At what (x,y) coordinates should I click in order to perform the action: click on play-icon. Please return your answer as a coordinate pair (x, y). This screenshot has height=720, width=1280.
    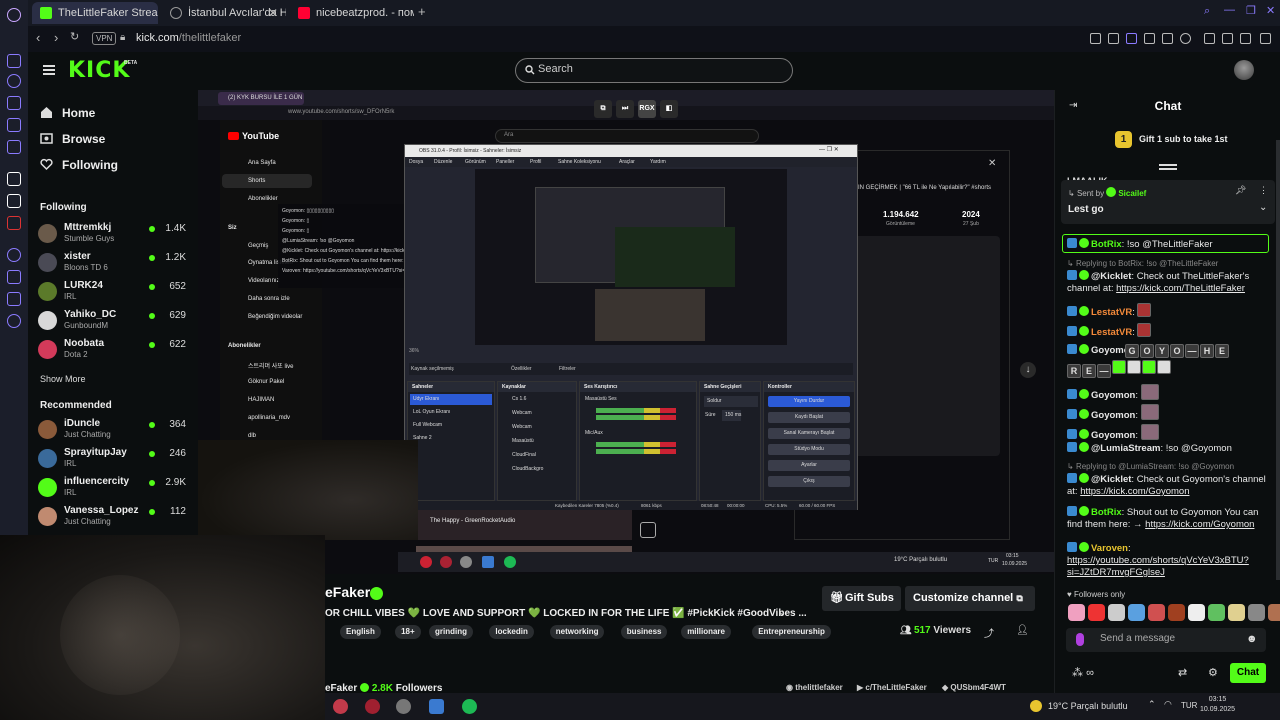
    Looking at the image, I should click on (1167, 38).